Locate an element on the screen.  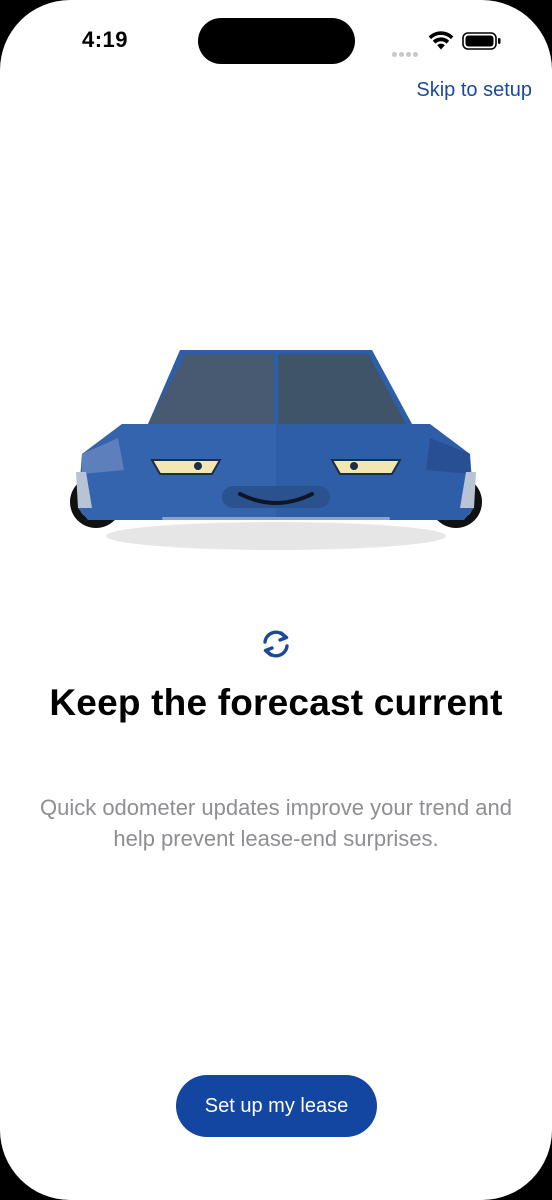
skip-to-setup-link: Skip to setup is located at coordinates (474, 90).